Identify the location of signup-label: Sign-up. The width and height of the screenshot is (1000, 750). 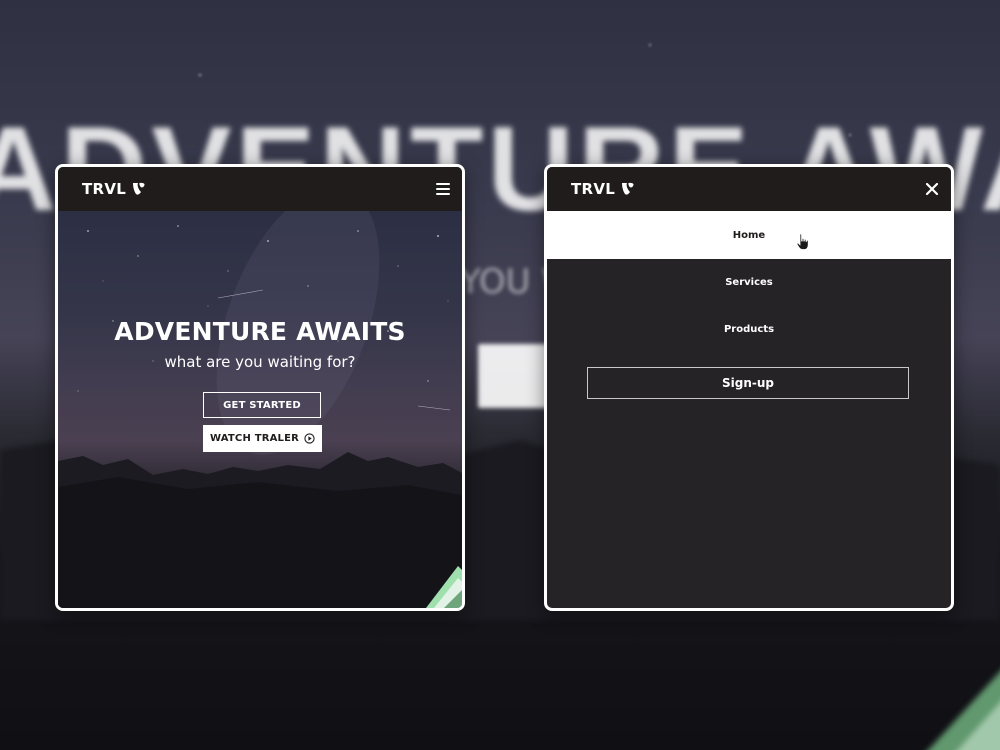
(747, 383).